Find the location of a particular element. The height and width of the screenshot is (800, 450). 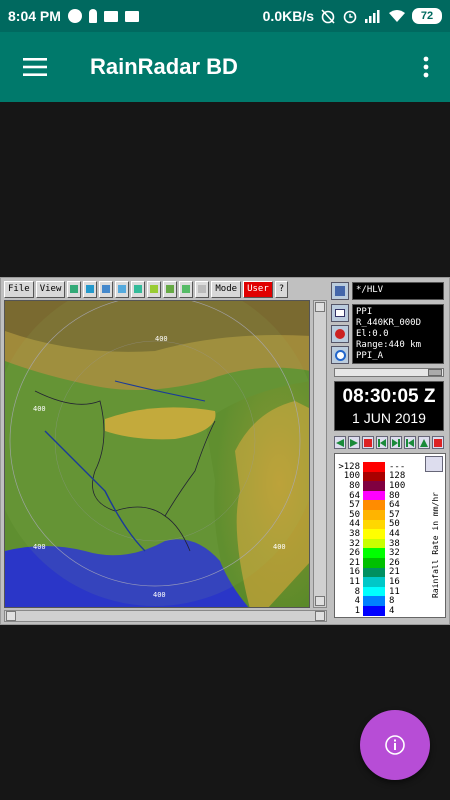

legend-row: 38 44 is located at coordinates (373, 534).